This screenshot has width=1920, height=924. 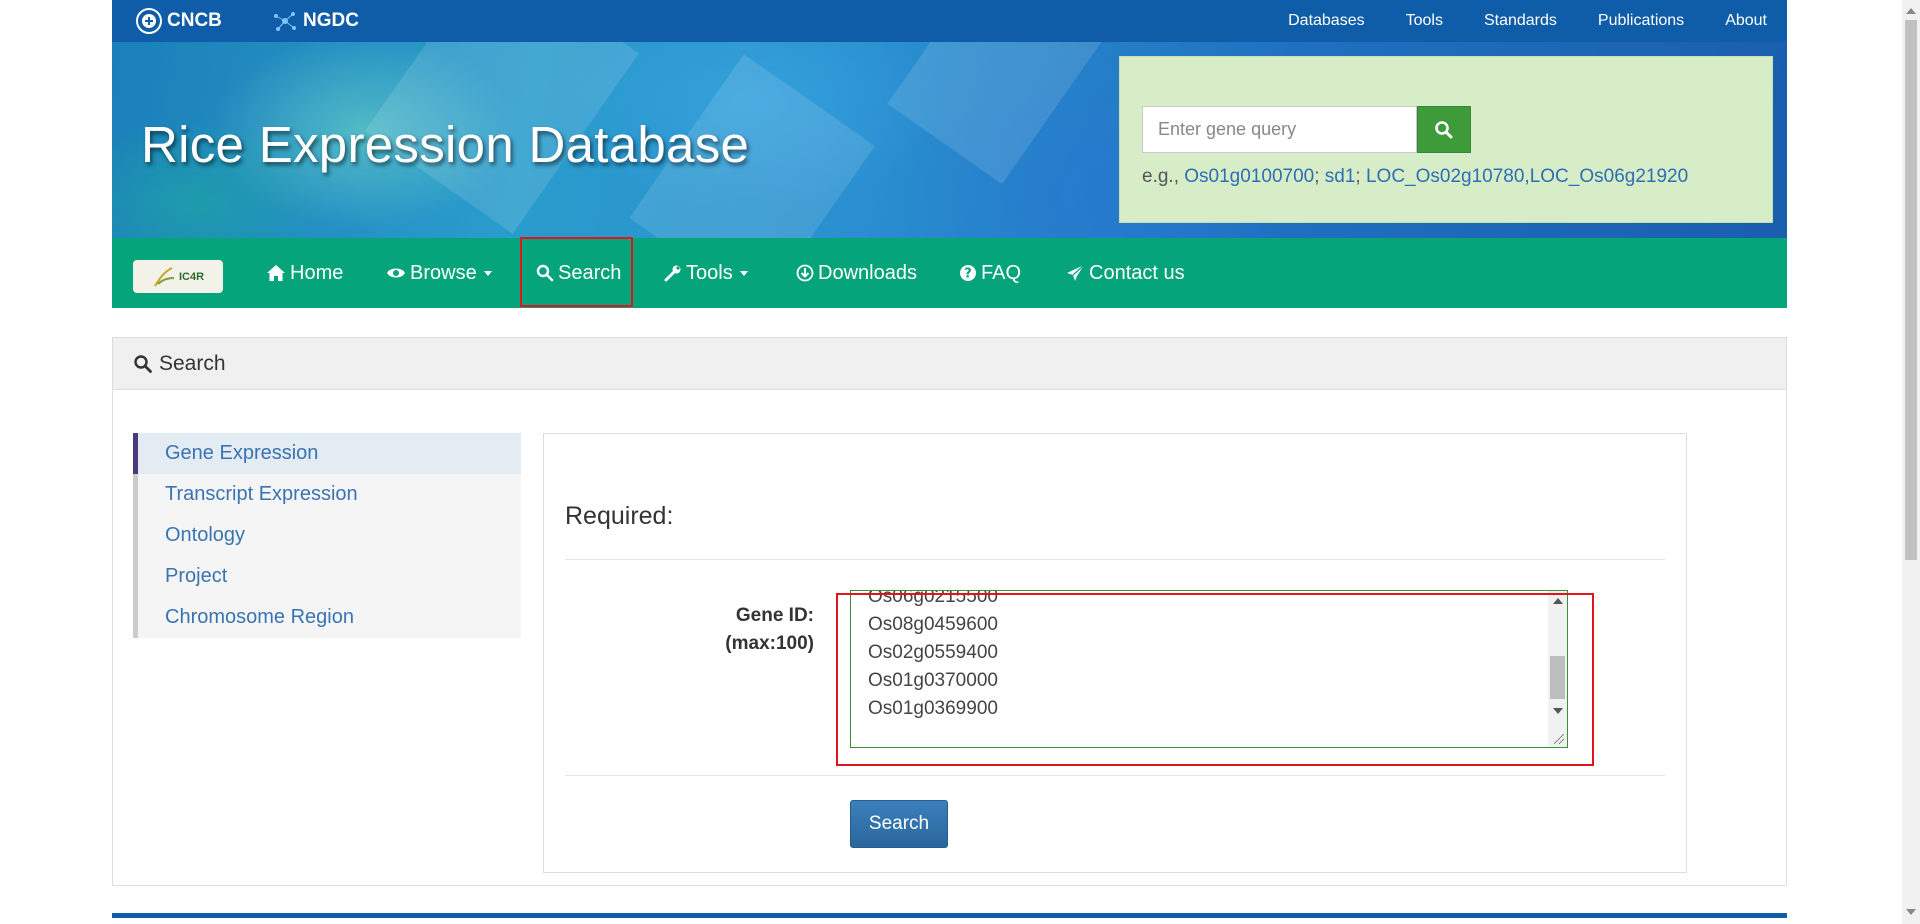 I want to click on rice-plant-icon, so click(x=164, y=276).